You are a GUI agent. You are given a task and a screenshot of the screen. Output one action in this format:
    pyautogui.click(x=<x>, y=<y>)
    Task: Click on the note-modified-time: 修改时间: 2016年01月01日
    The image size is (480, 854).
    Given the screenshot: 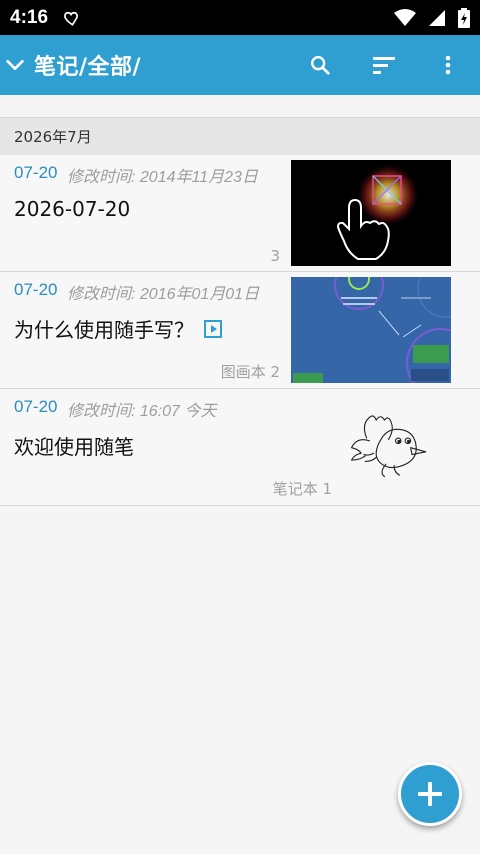 What is the action you would take?
    pyautogui.click(x=163, y=294)
    